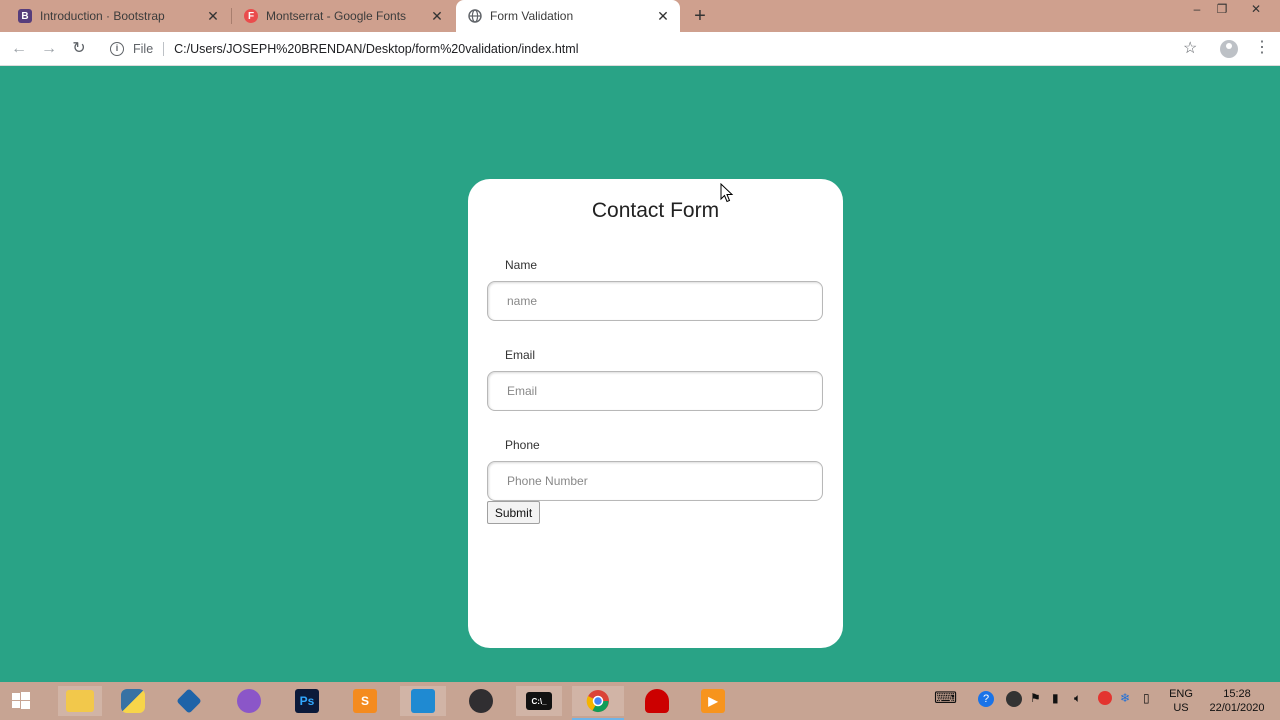 This screenshot has height=720, width=1280. I want to click on name-label: Name, so click(521, 265).